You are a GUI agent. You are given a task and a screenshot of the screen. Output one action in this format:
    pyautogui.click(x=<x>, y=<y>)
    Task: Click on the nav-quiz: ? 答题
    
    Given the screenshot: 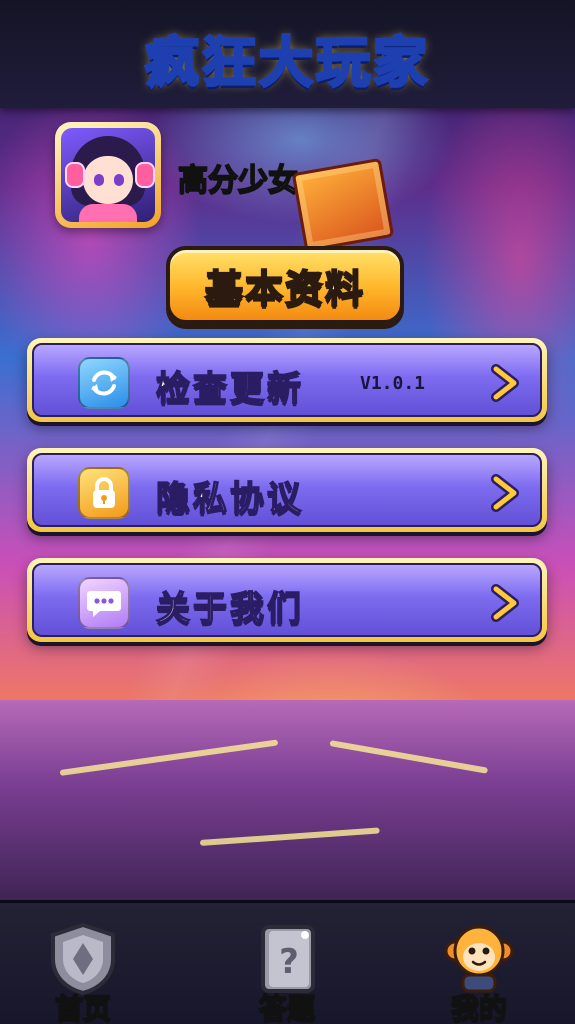 What is the action you would take?
    pyautogui.click(x=287, y=970)
    